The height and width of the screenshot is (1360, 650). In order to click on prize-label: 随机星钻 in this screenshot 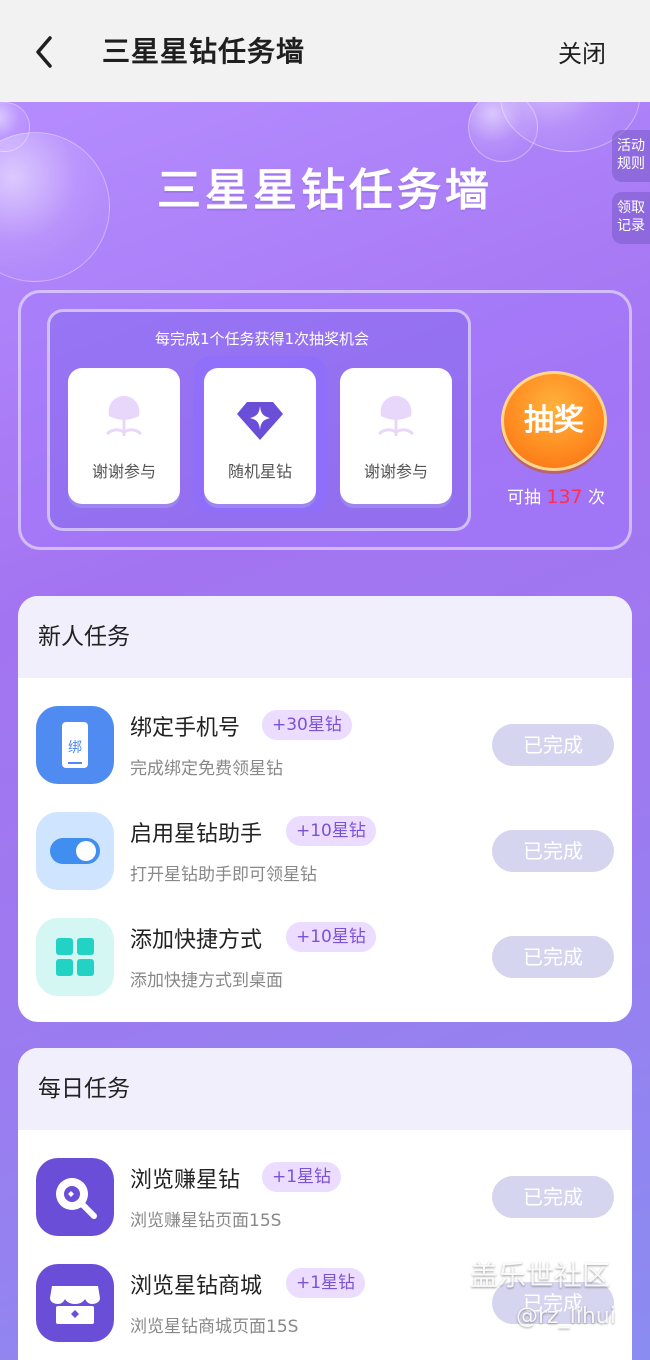, I will do `click(259, 471)`.